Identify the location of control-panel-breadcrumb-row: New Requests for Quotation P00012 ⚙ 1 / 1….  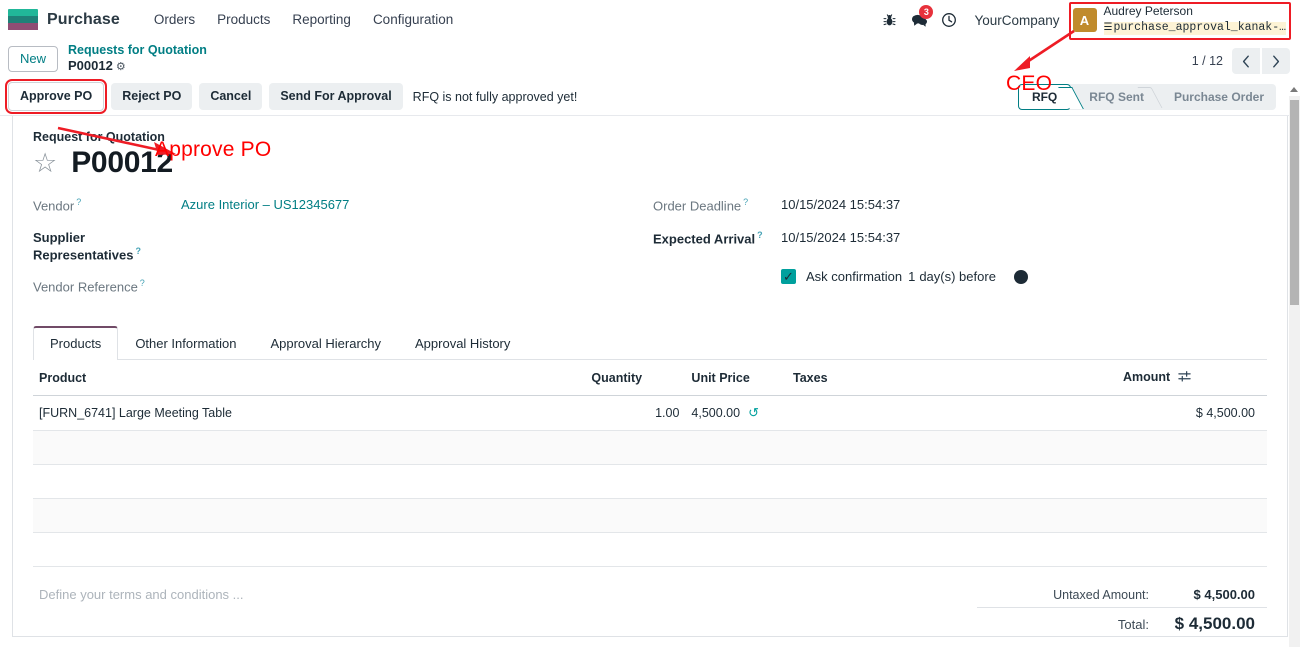
(650, 59).